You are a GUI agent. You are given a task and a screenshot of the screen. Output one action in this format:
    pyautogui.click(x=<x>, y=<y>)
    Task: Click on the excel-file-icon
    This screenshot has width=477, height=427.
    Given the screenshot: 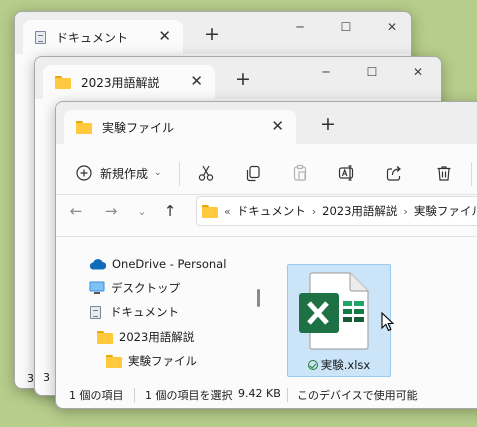 What is the action you would take?
    pyautogui.click(x=334, y=311)
    